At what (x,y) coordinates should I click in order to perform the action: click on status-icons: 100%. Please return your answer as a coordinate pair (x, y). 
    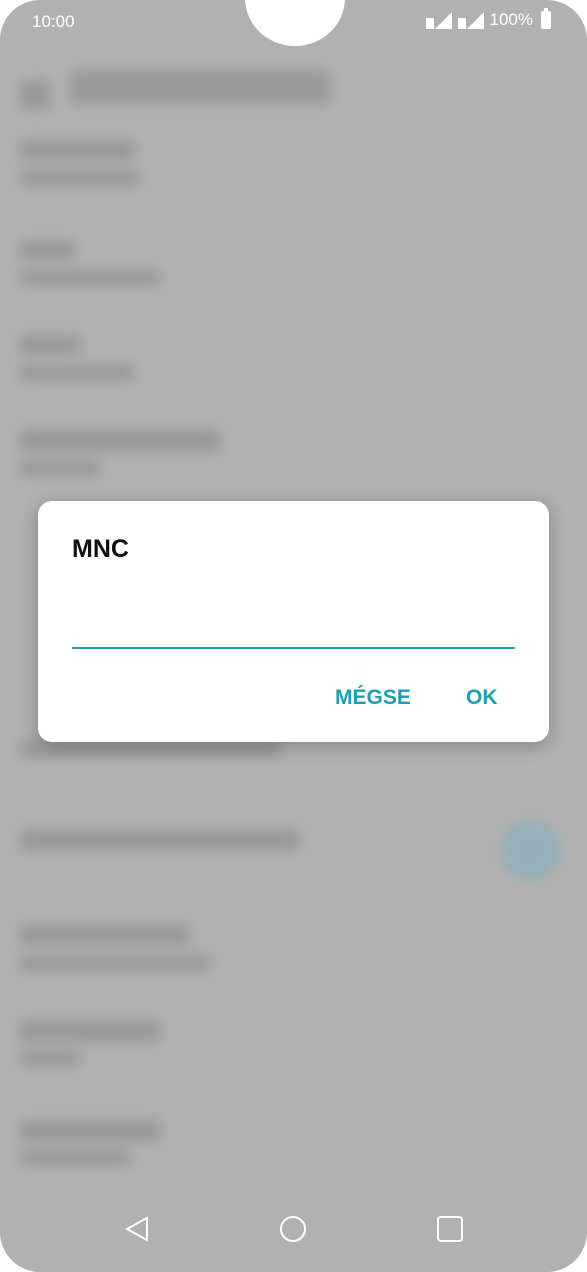
    Looking at the image, I should click on (488, 19).